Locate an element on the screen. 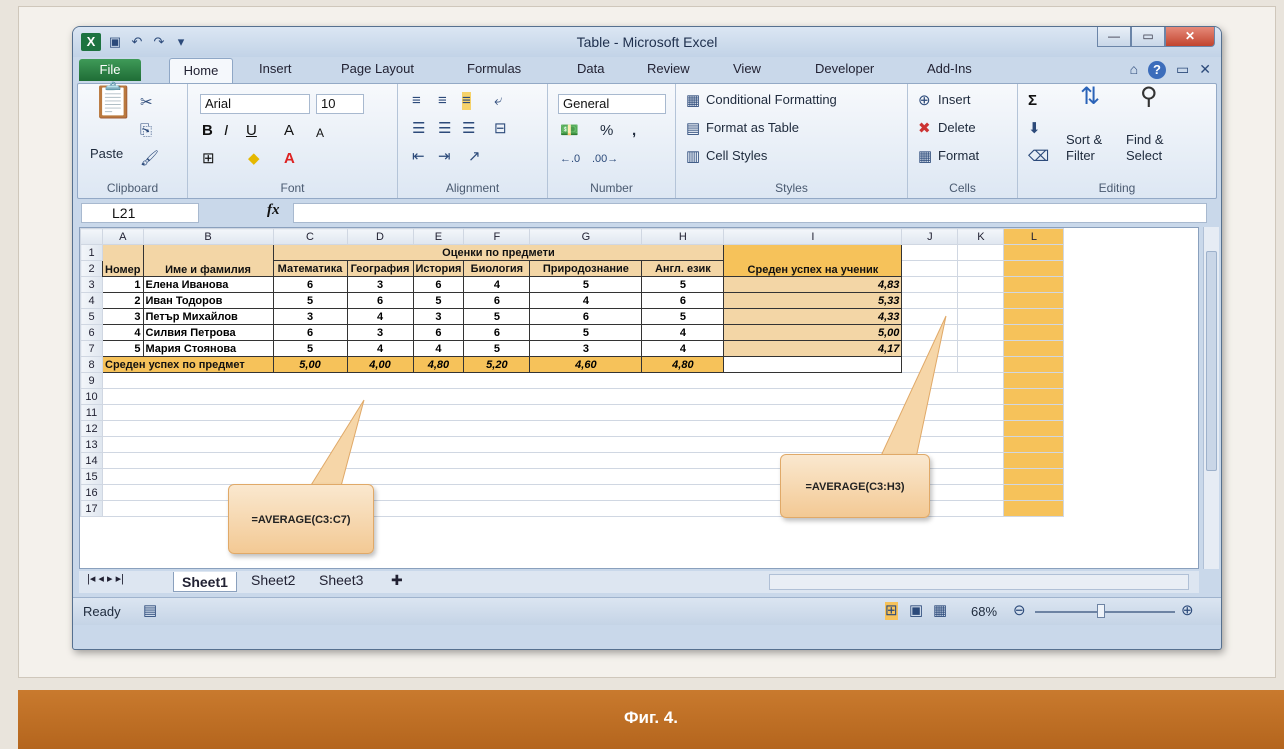  group-clipboard: 📋 Paste ✂ ⎘ 🖌 Clipboard is located at coordinates (133, 141).